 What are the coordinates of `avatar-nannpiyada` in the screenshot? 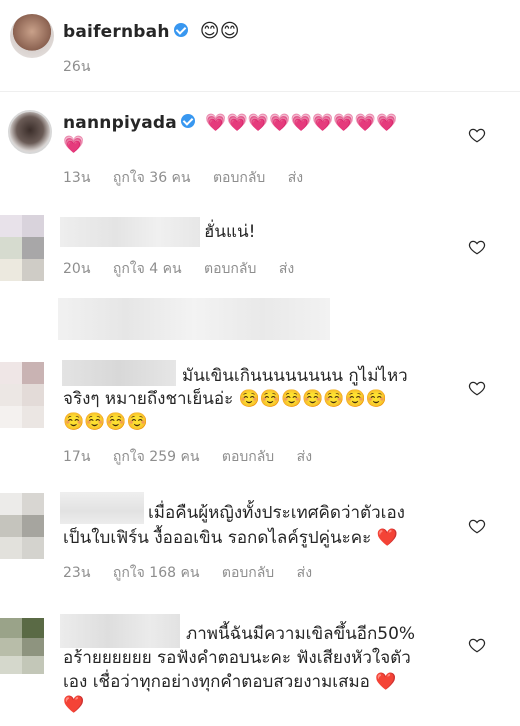 It's located at (30, 132).